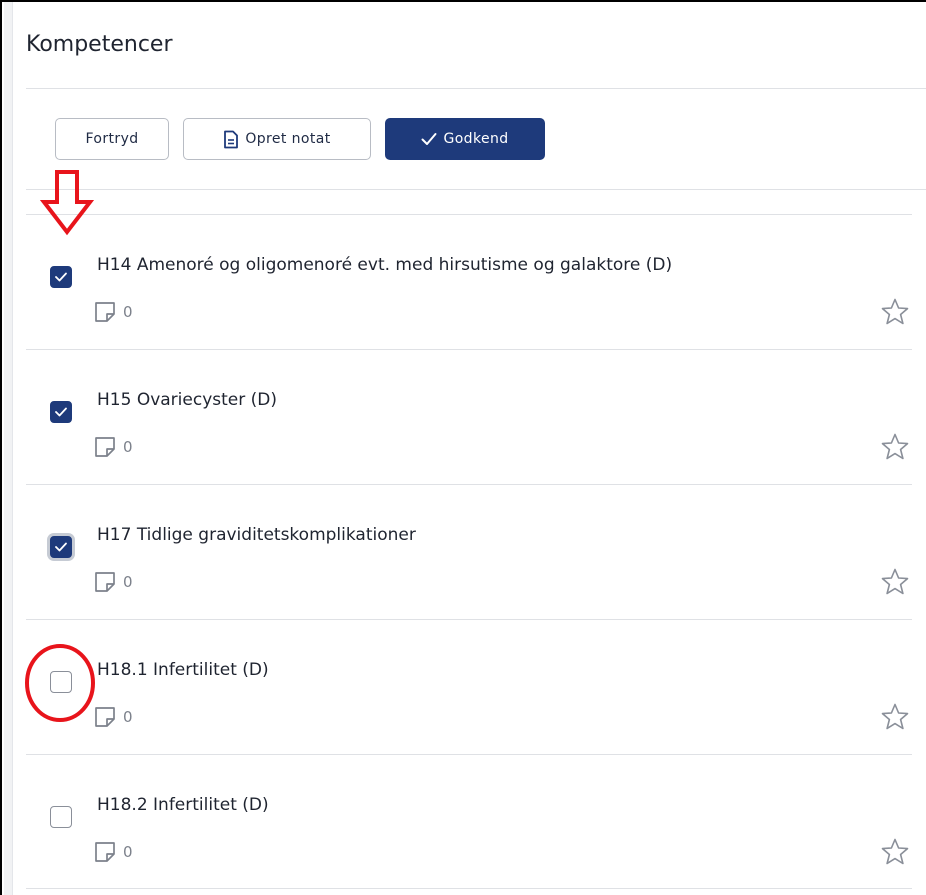 Image resolution: width=926 pixels, height=895 pixels. Describe the element at coordinates (476, 139) in the screenshot. I see `approve-button-label: Godkend` at that location.